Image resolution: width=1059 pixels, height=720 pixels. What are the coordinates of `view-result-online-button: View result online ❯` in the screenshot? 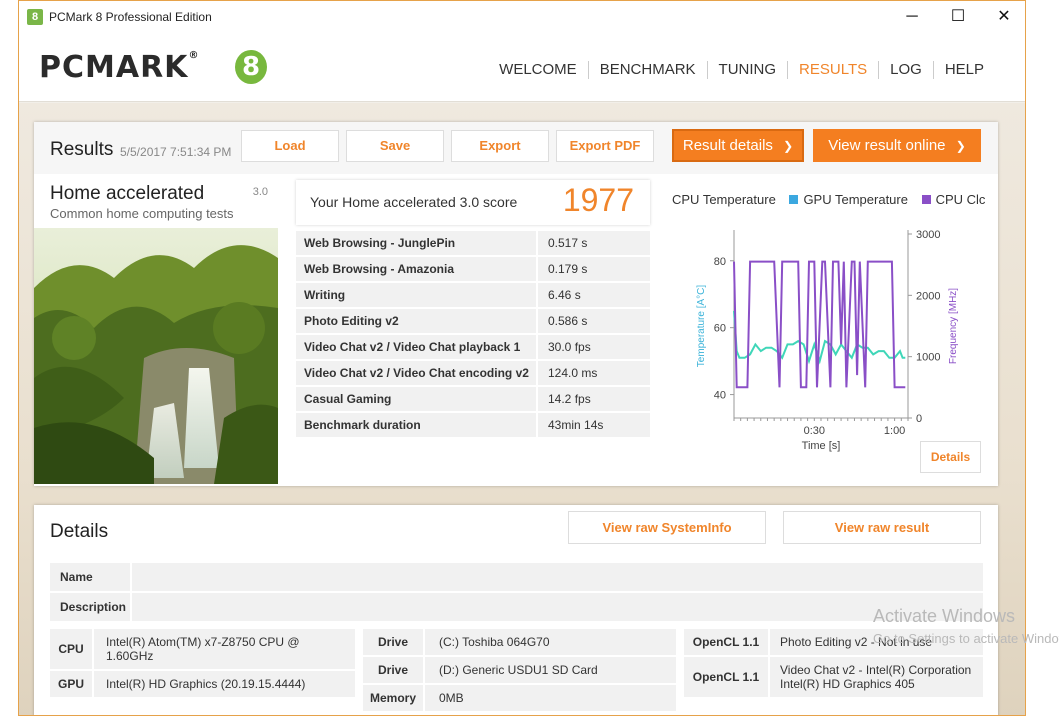 It's located at (897, 145).